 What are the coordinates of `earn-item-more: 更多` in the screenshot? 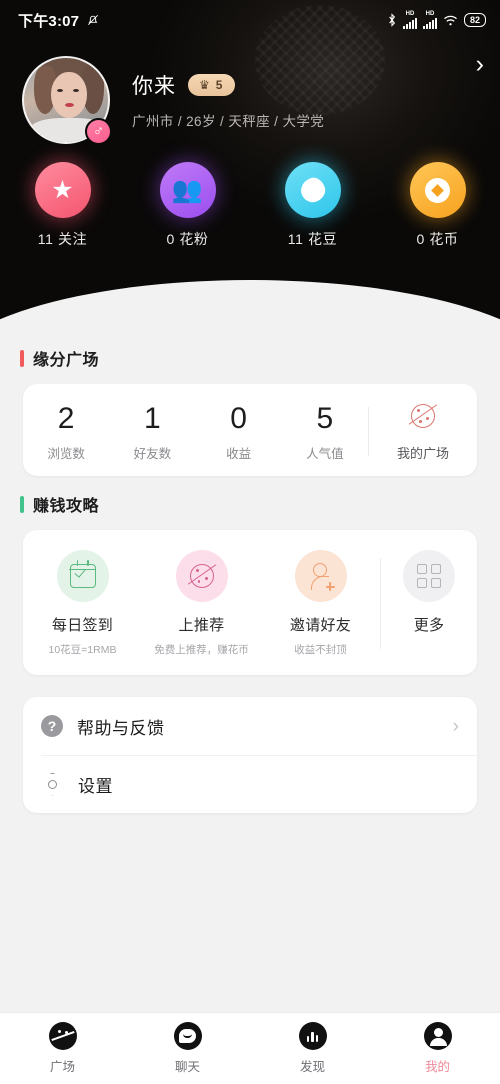 It's located at (429, 603).